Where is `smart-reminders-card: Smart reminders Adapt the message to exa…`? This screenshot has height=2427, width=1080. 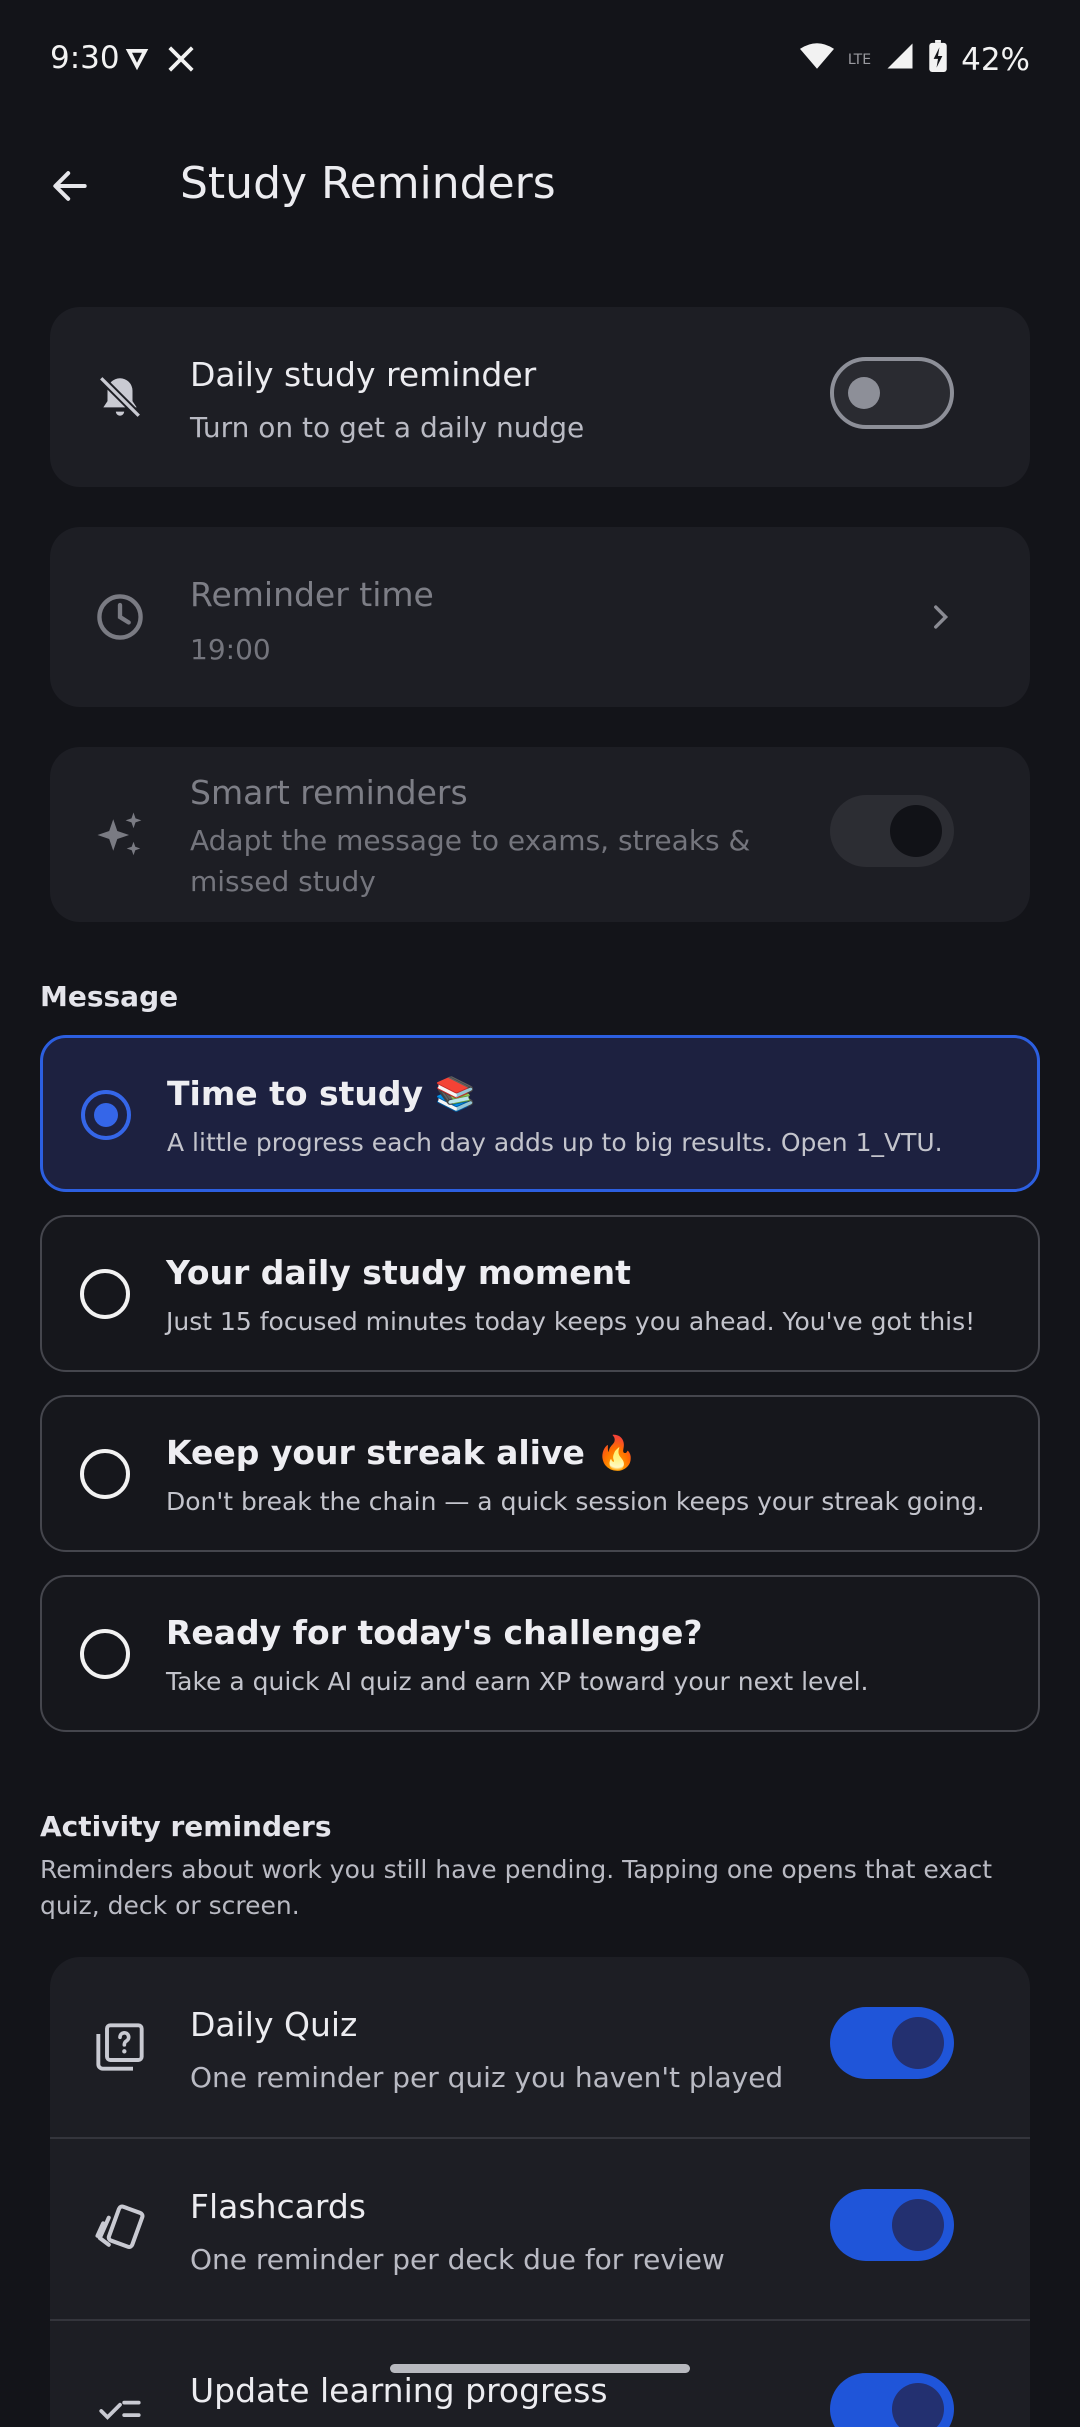
smart-reminders-card: Smart reminders Adapt the message to exa… is located at coordinates (540, 834).